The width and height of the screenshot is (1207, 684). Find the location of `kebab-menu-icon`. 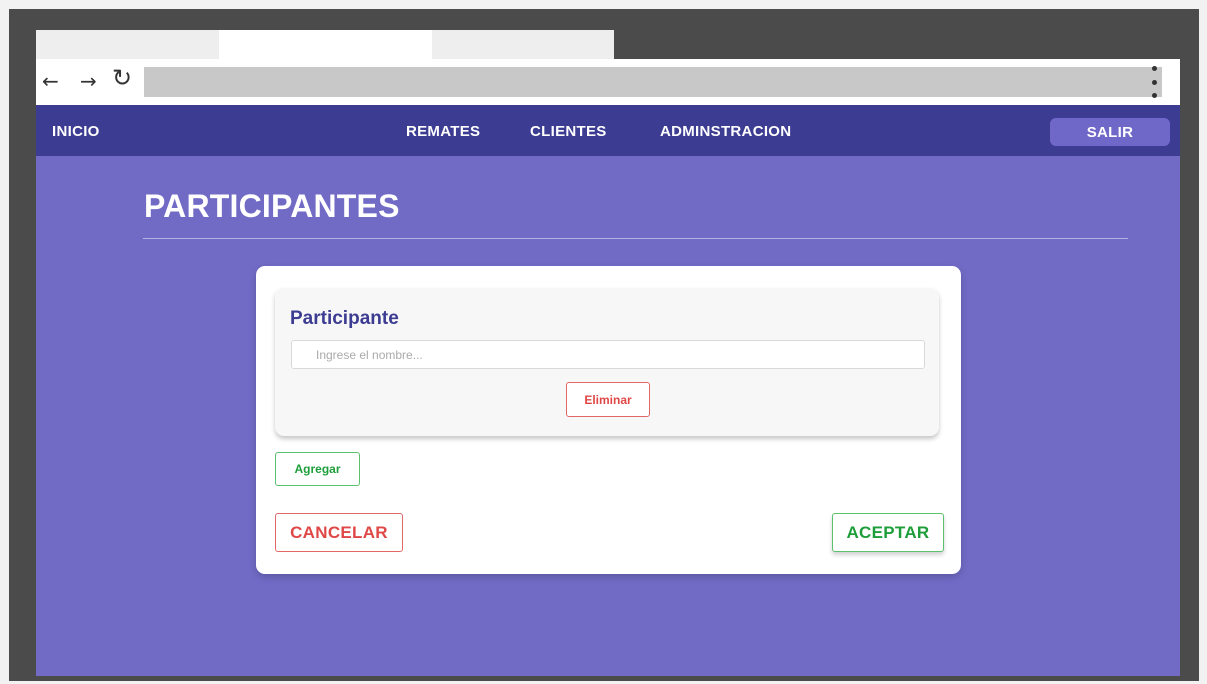

kebab-menu-icon is located at coordinates (1154, 82).